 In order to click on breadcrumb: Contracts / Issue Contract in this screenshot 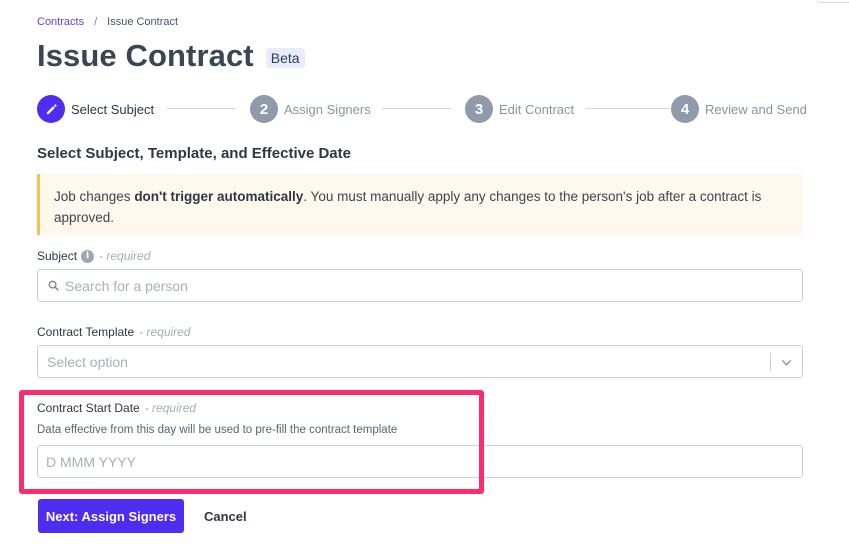, I will do `click(107, 22)`.